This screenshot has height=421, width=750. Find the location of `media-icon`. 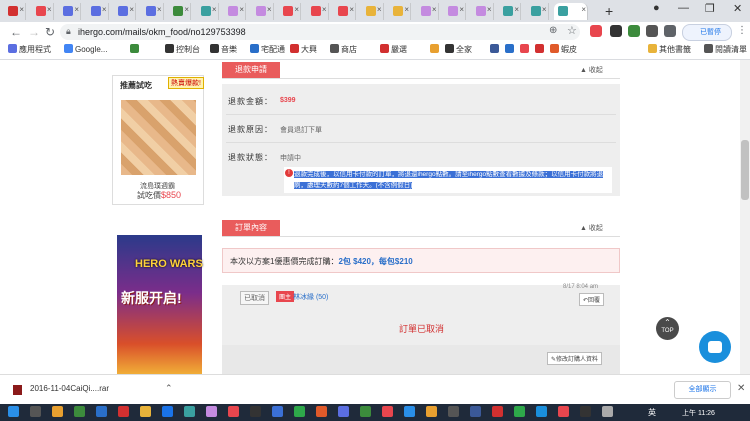

media-icon is located at coordinates (670, 31).